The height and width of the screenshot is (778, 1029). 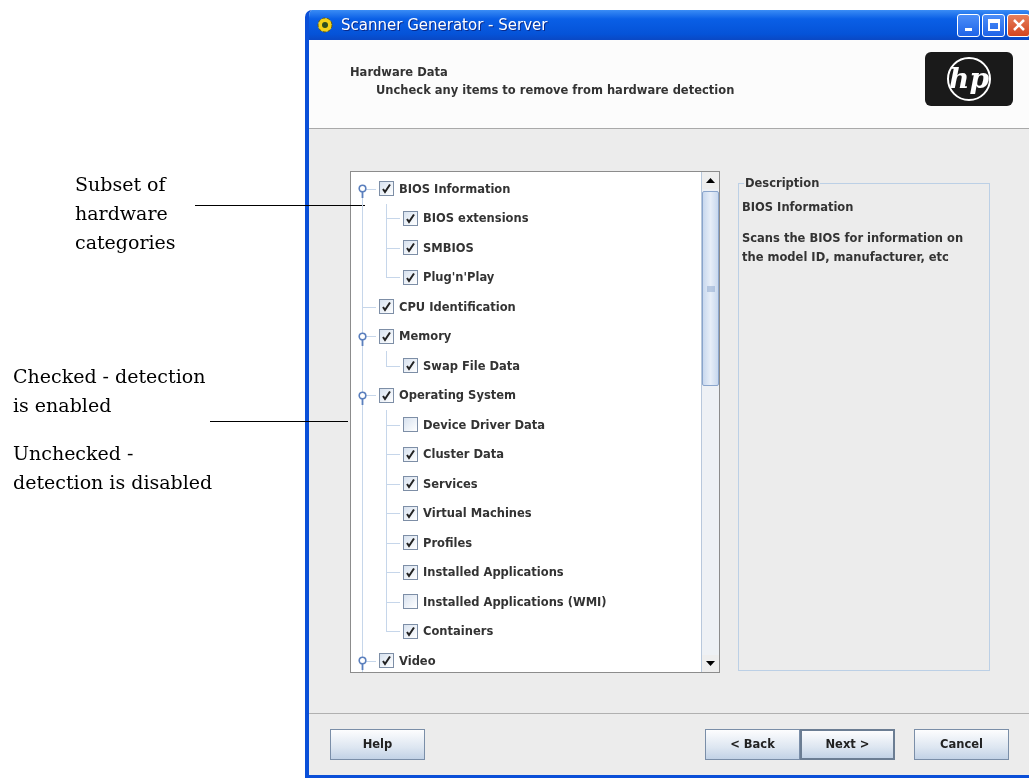 I want to click on scrollbar, so click(x=710, y=422).